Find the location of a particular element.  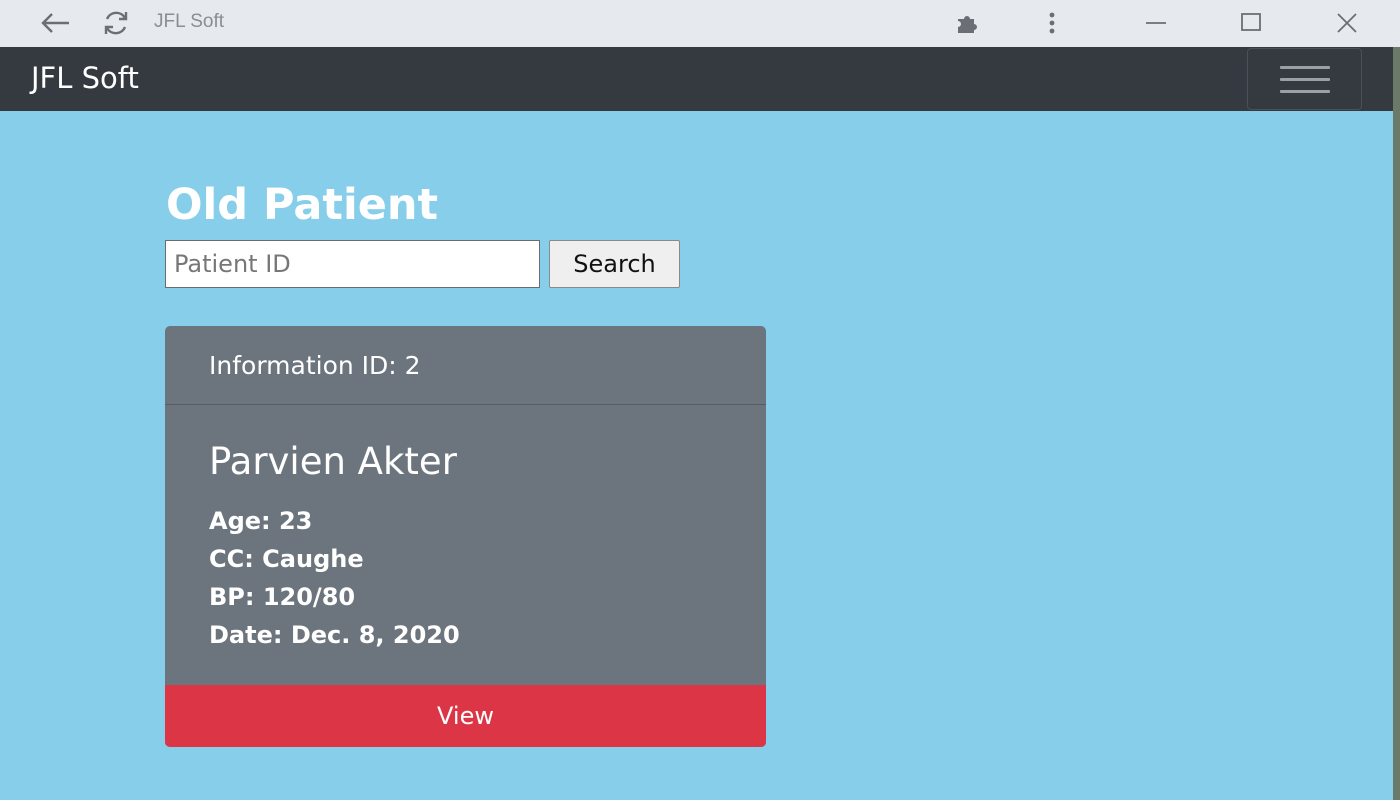

browser-toolbar: JFL Soft is located at coordinates (700, 23).